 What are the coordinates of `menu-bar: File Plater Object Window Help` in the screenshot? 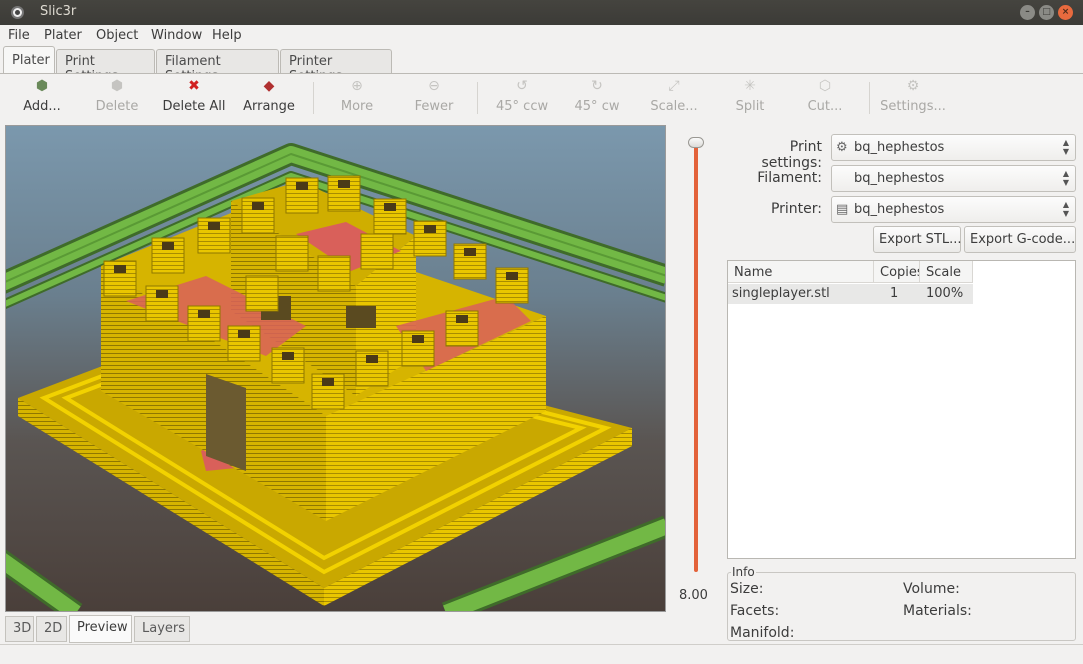 It's located at (541, 35).